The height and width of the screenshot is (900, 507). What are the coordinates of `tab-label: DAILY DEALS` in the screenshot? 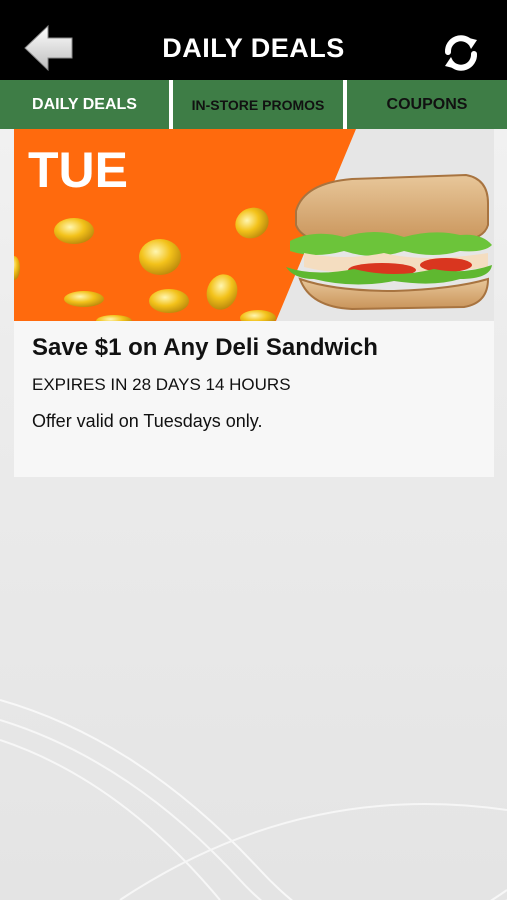 It's located at (84, 104).